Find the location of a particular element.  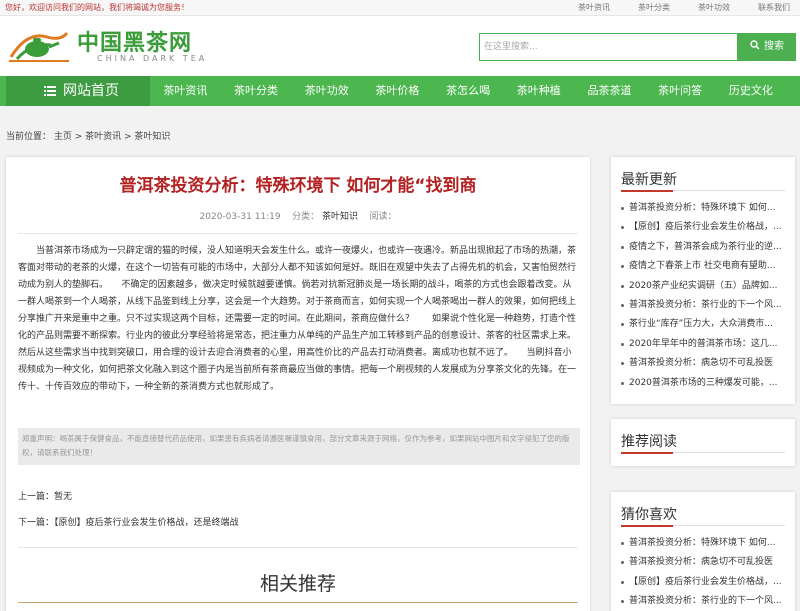

nav-item-tea-news: 茶叶资讯 is located at coordinates (185, 91).